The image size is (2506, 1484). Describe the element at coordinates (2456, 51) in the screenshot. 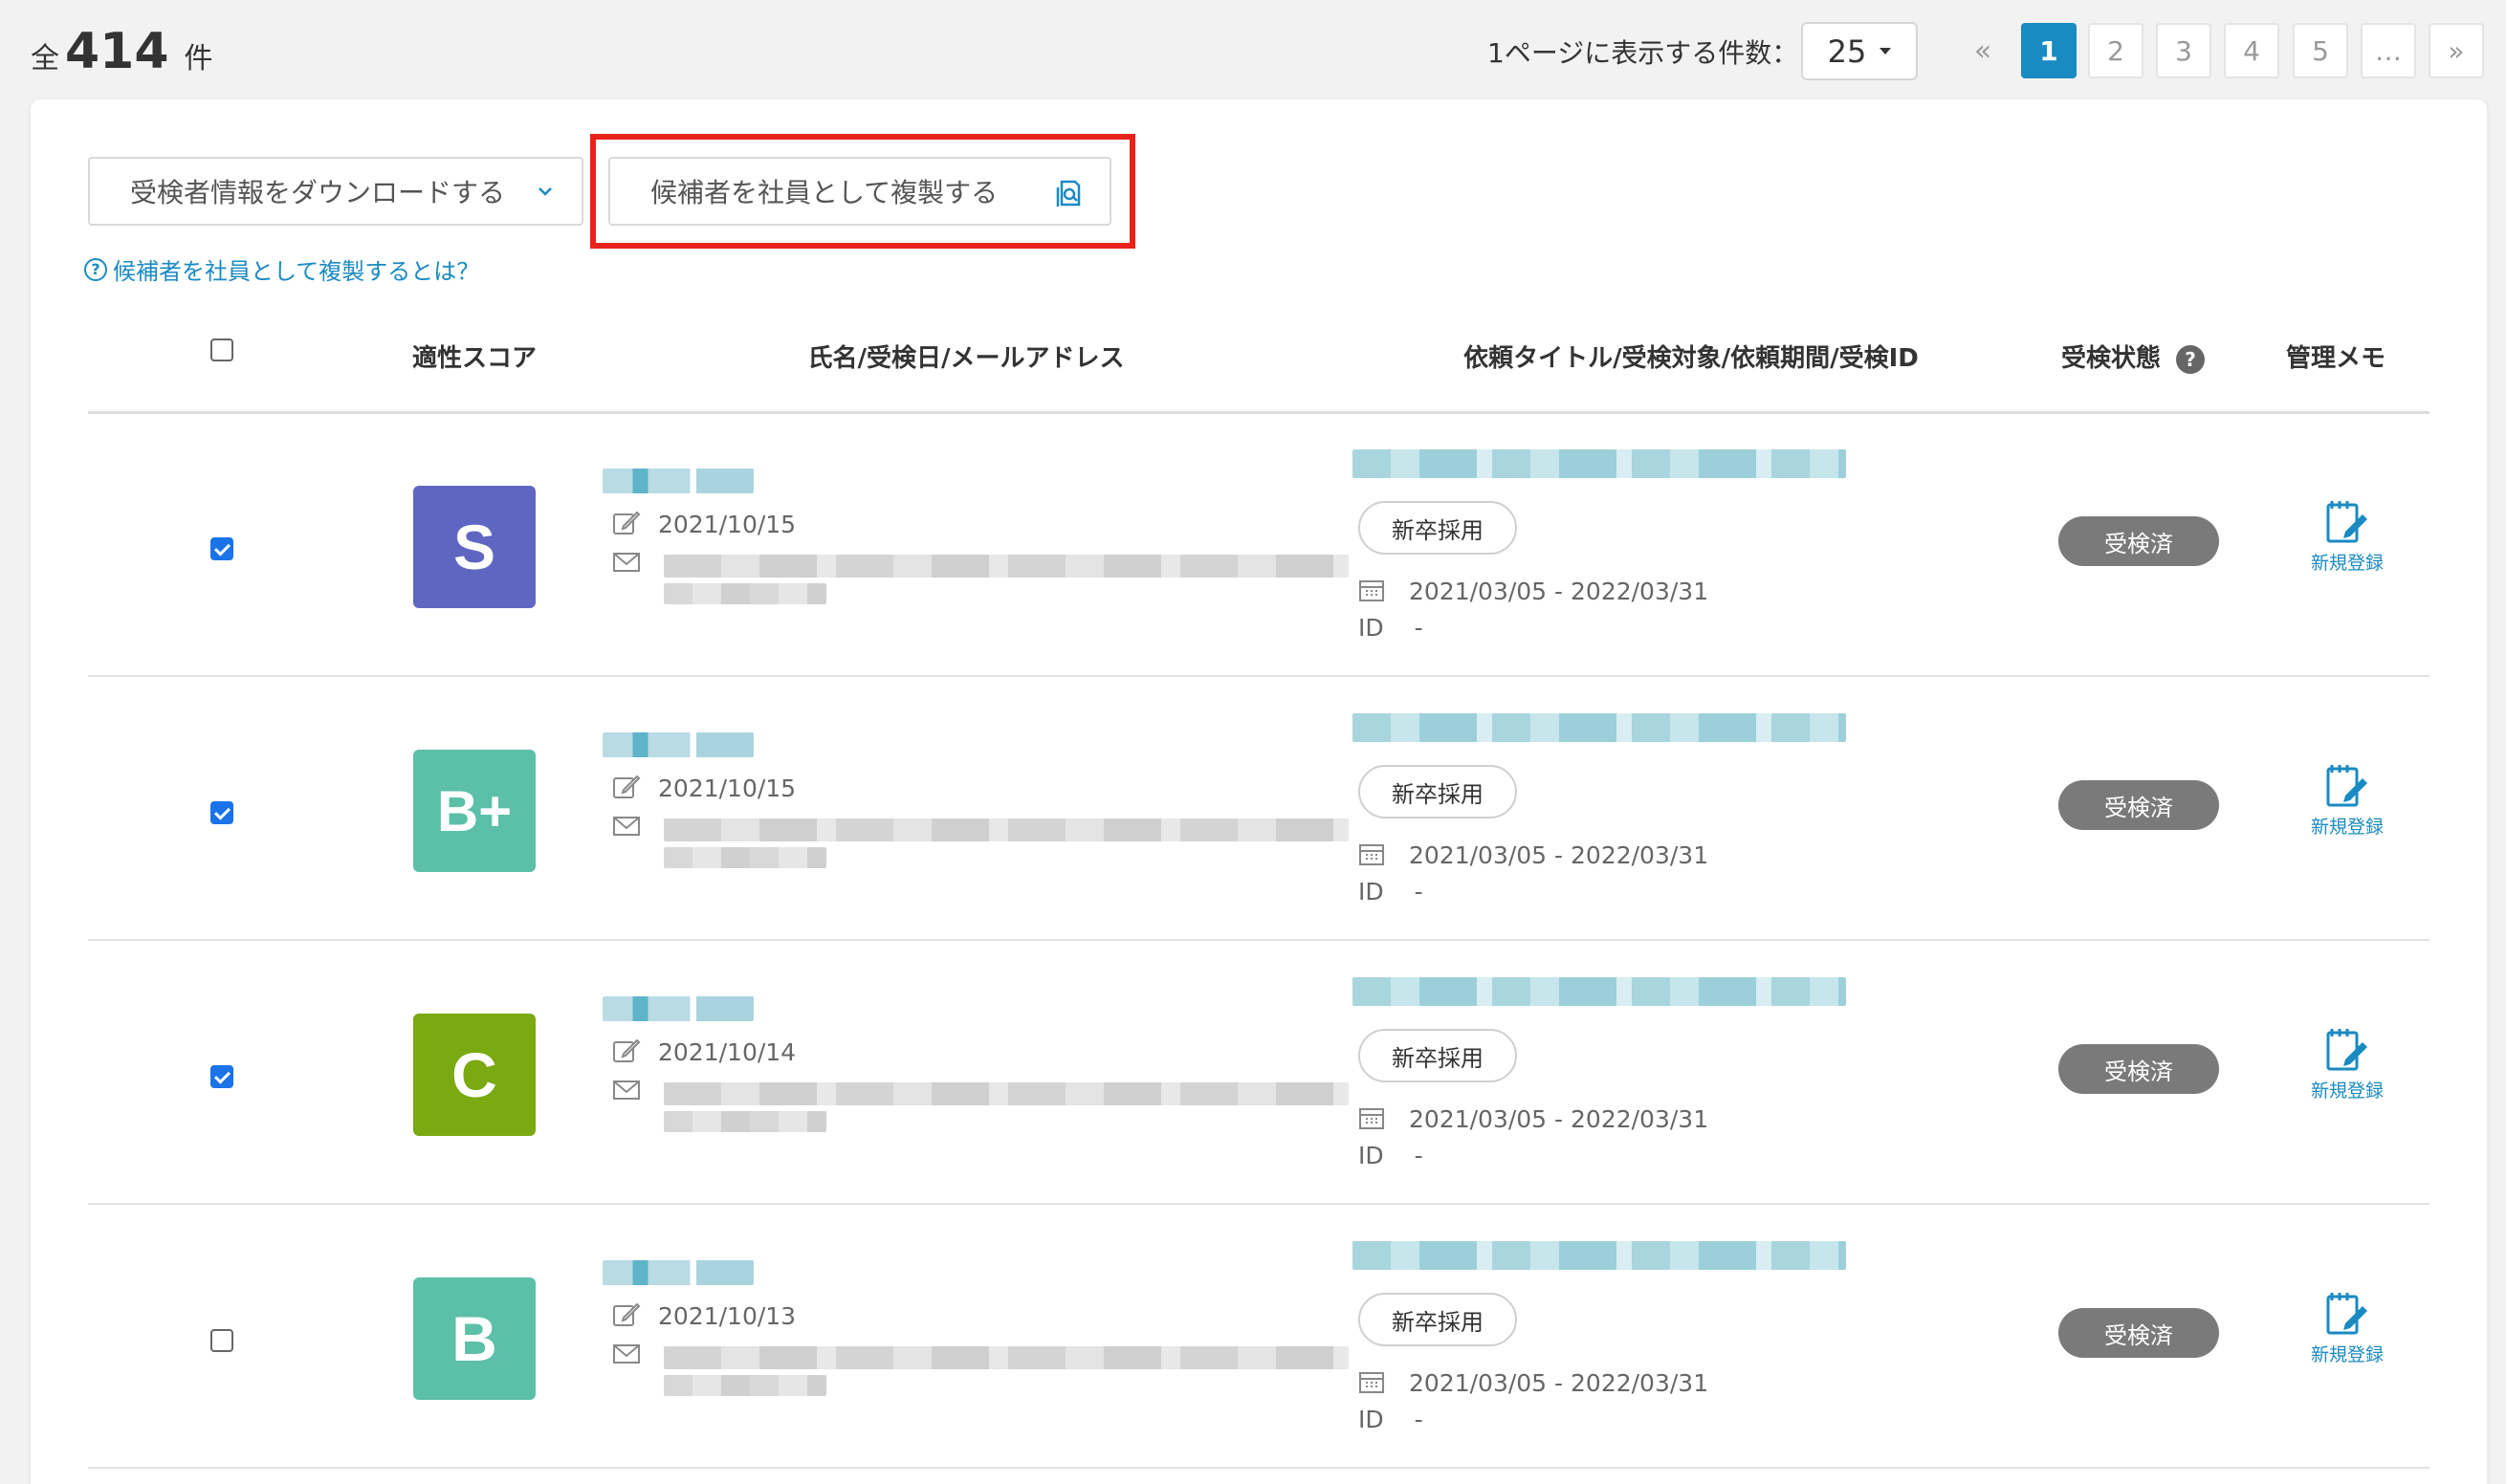

I see `pager-last-button: »` at that location.